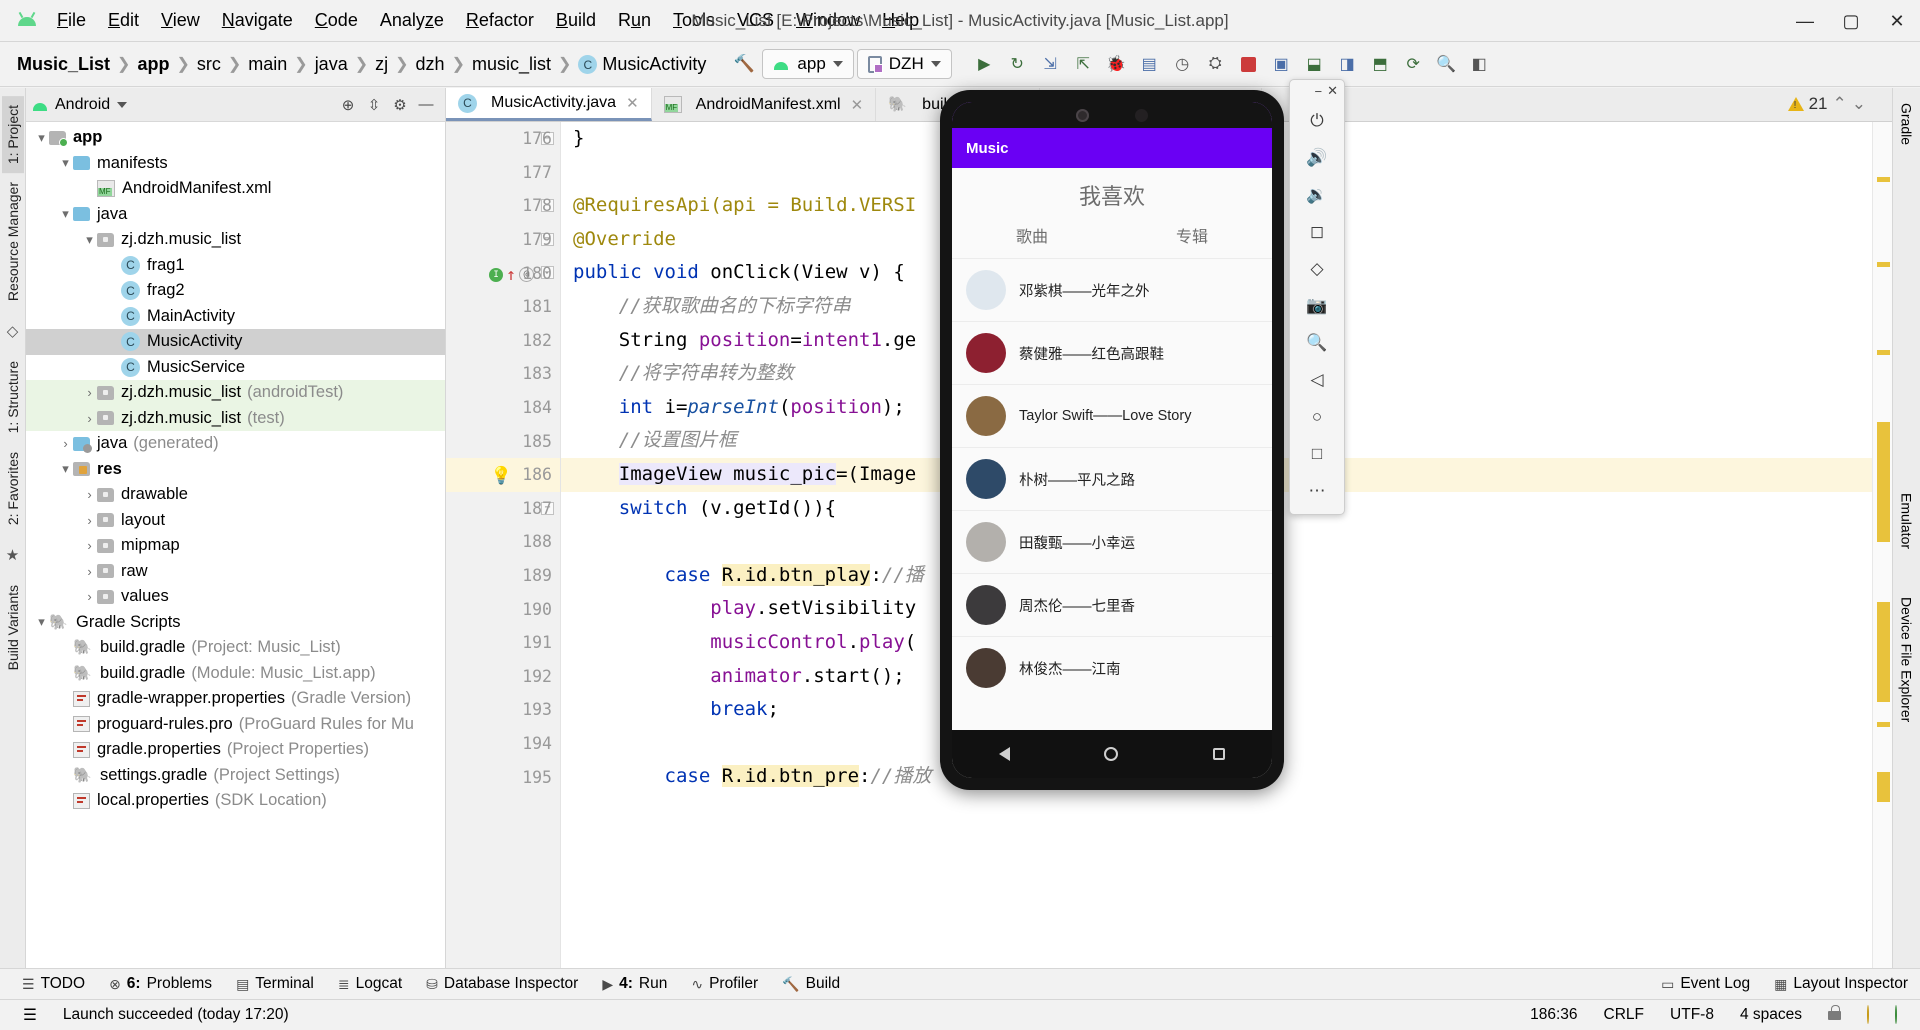 Image resolution: width=1920 pixels, height=1030 pixels. I want to click on breadcrumb-item-package: music_list, so click(511, 64).